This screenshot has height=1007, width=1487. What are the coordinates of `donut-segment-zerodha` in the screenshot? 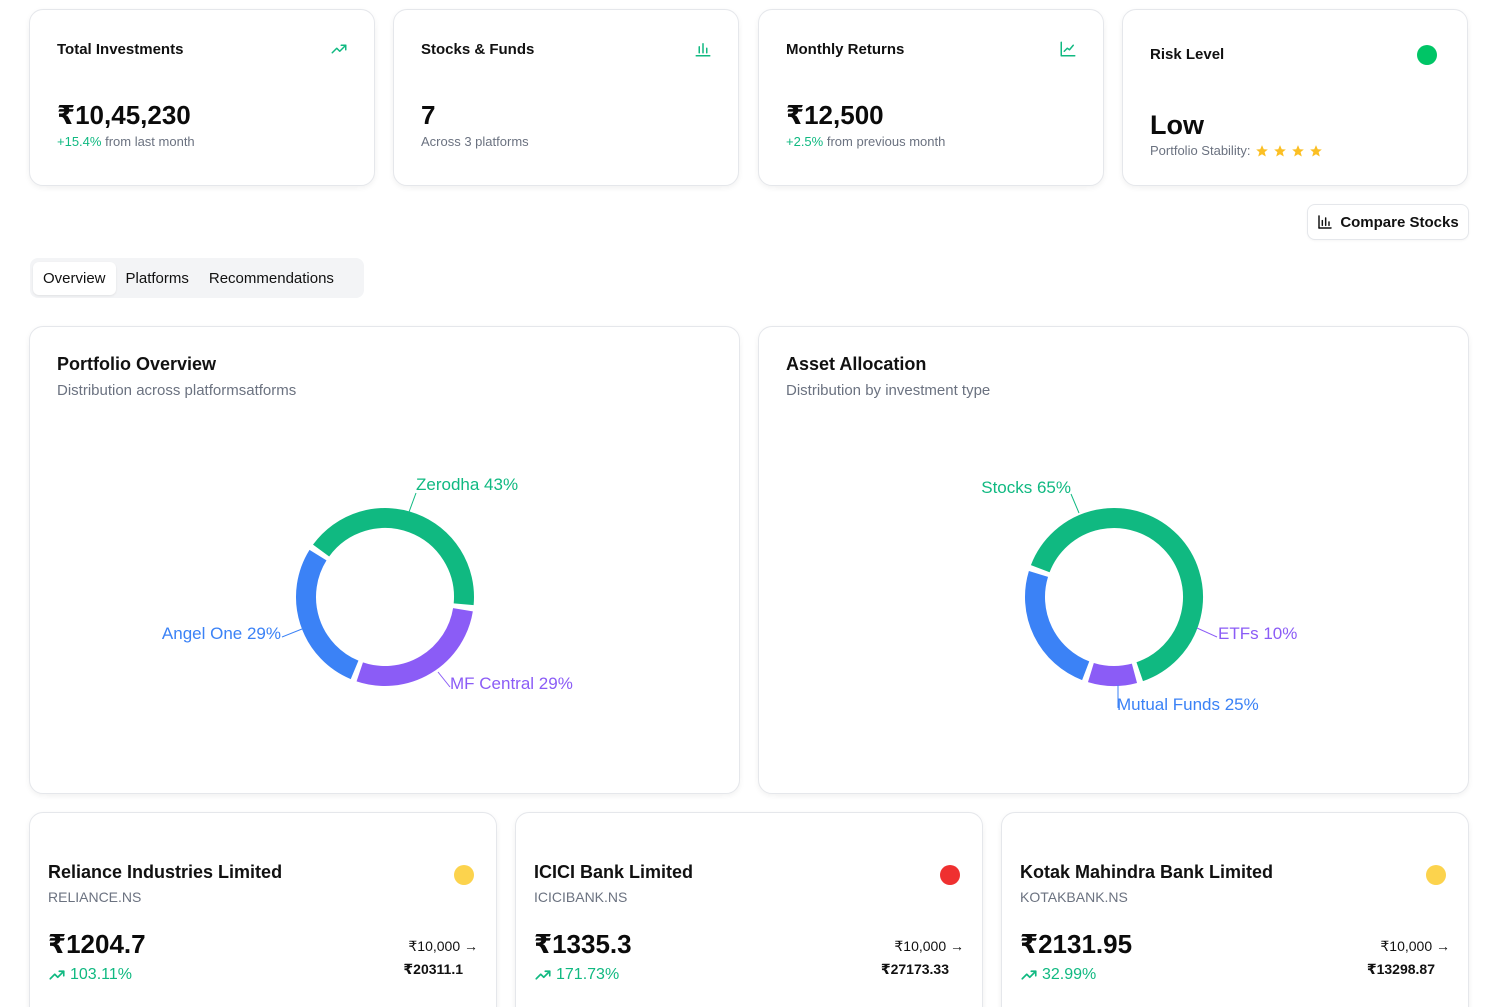 It's located at (393, 557).